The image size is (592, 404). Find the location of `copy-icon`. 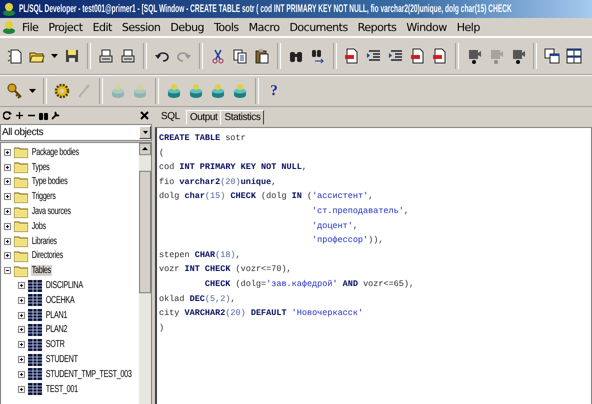

copy-icon is located at coordinates (240, 56).